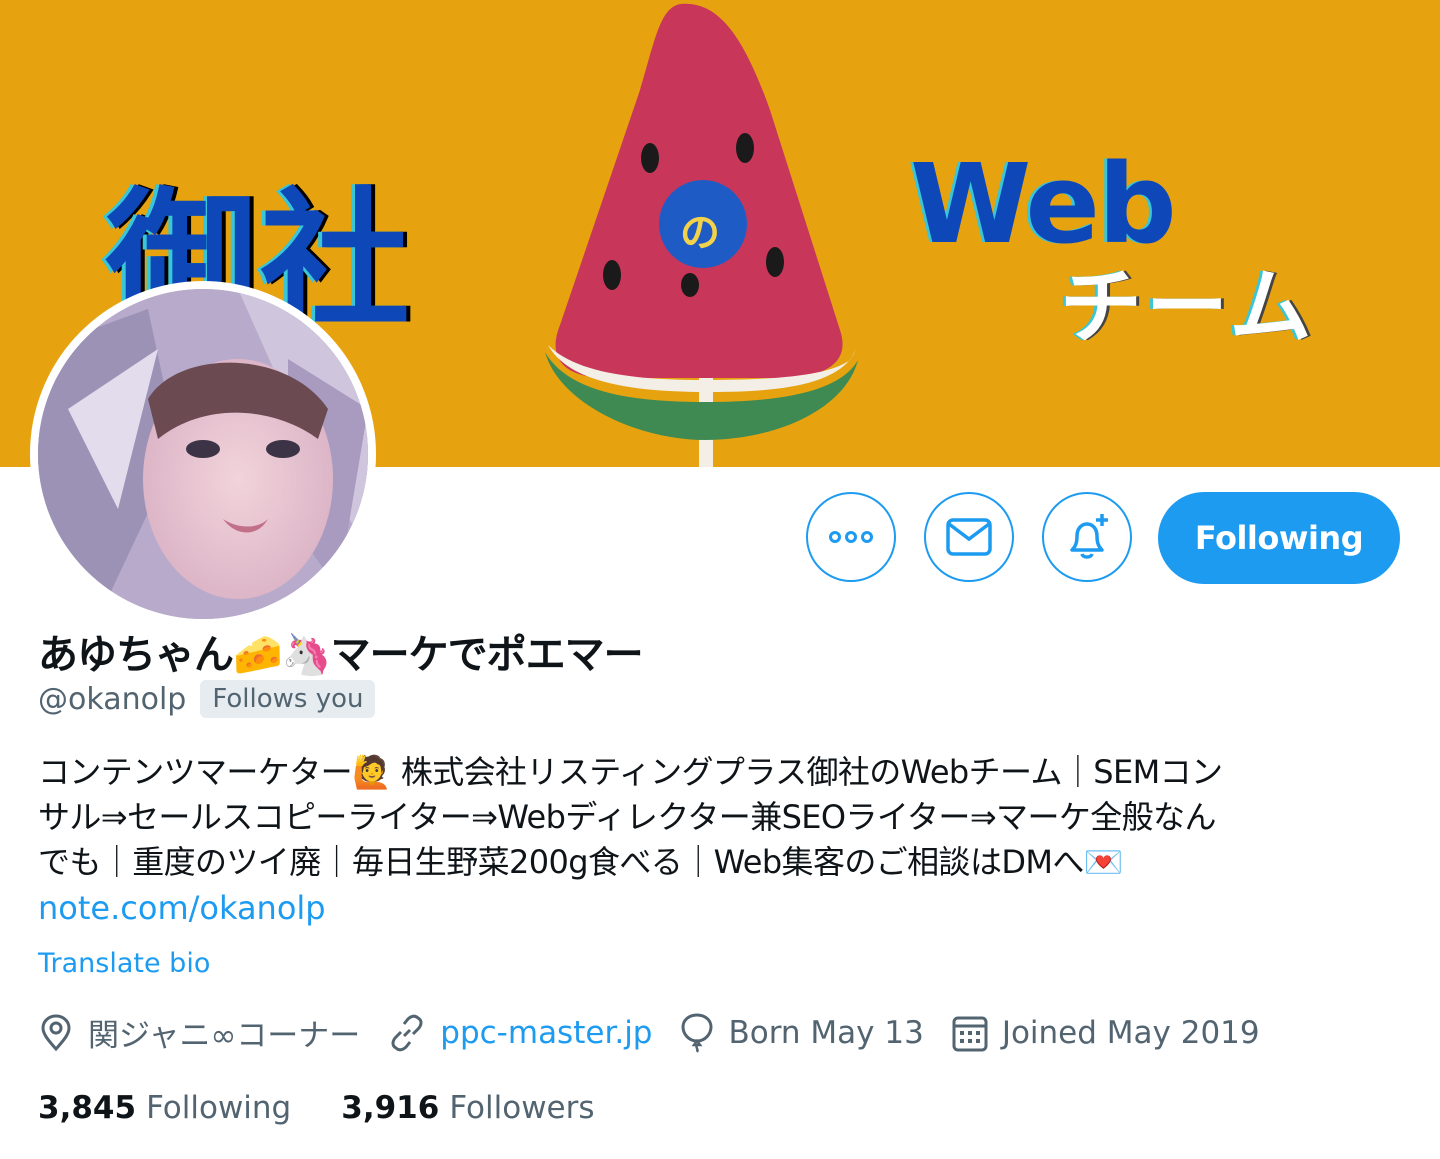  Describe the element at coordinates (124, 963) in the screenshot. I see `translate-bio-link: Translate bio` at that location.